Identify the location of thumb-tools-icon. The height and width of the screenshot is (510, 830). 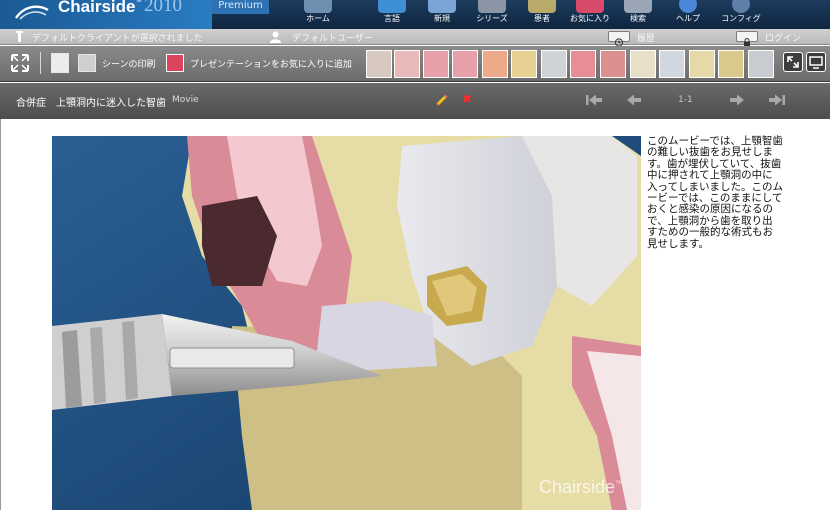
(554, 64).